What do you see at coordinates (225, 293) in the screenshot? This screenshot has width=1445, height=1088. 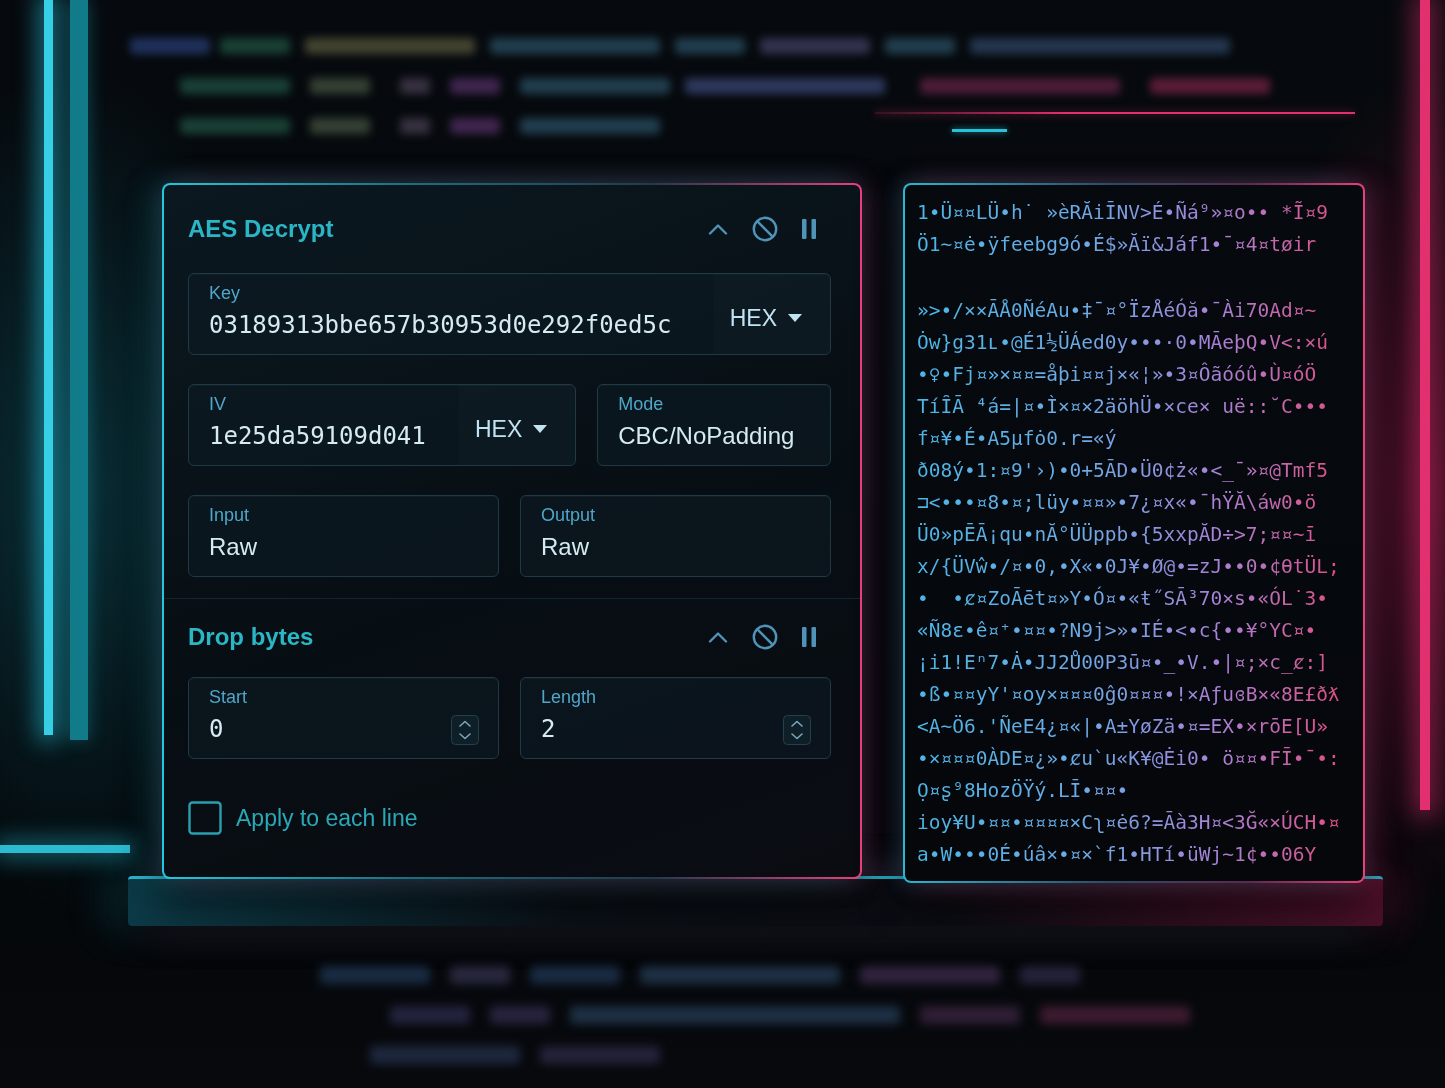 I see `field-label: Key` at bounding box center [225, 293].